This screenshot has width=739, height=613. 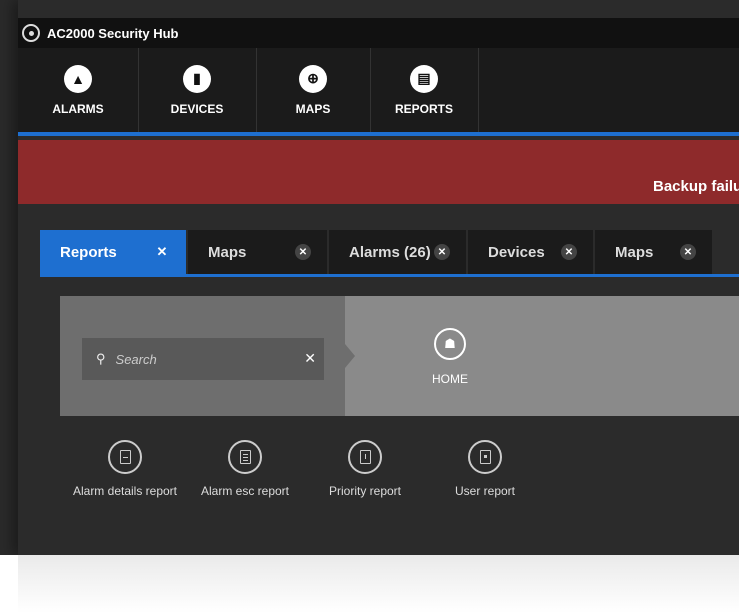 I want to click on report-alarm-esc: Alarm esc report, so click(x=245, y=469).